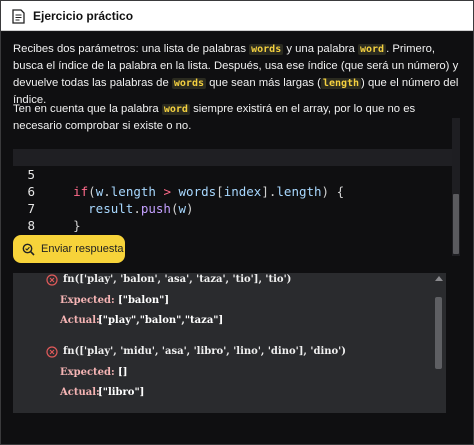 Image resolution: width=474 pixels, height=445 pixels. What do you see at coordinates (233, 174) in the screenshot?
I see `code-line: 5 if(w.length > words[index].length) {` at bounding box center [233, 174].